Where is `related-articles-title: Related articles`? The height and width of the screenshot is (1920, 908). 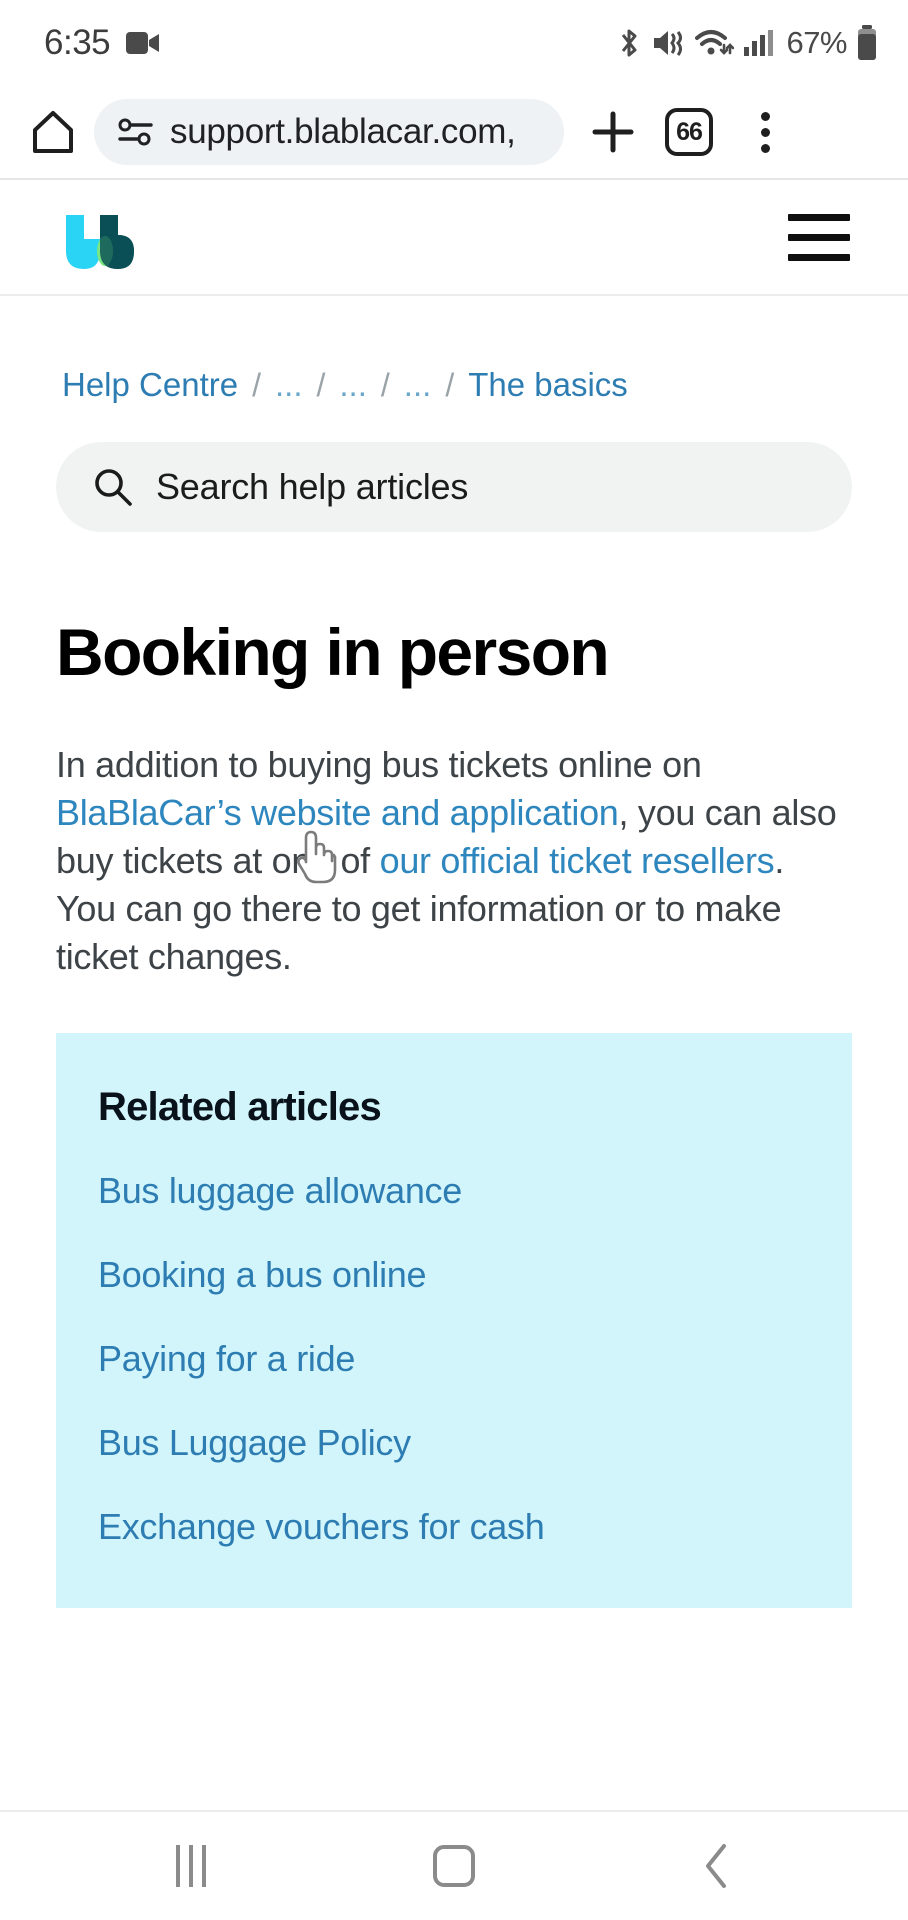
related-articles-title: Related articles is located at coordinates (240, 1106).